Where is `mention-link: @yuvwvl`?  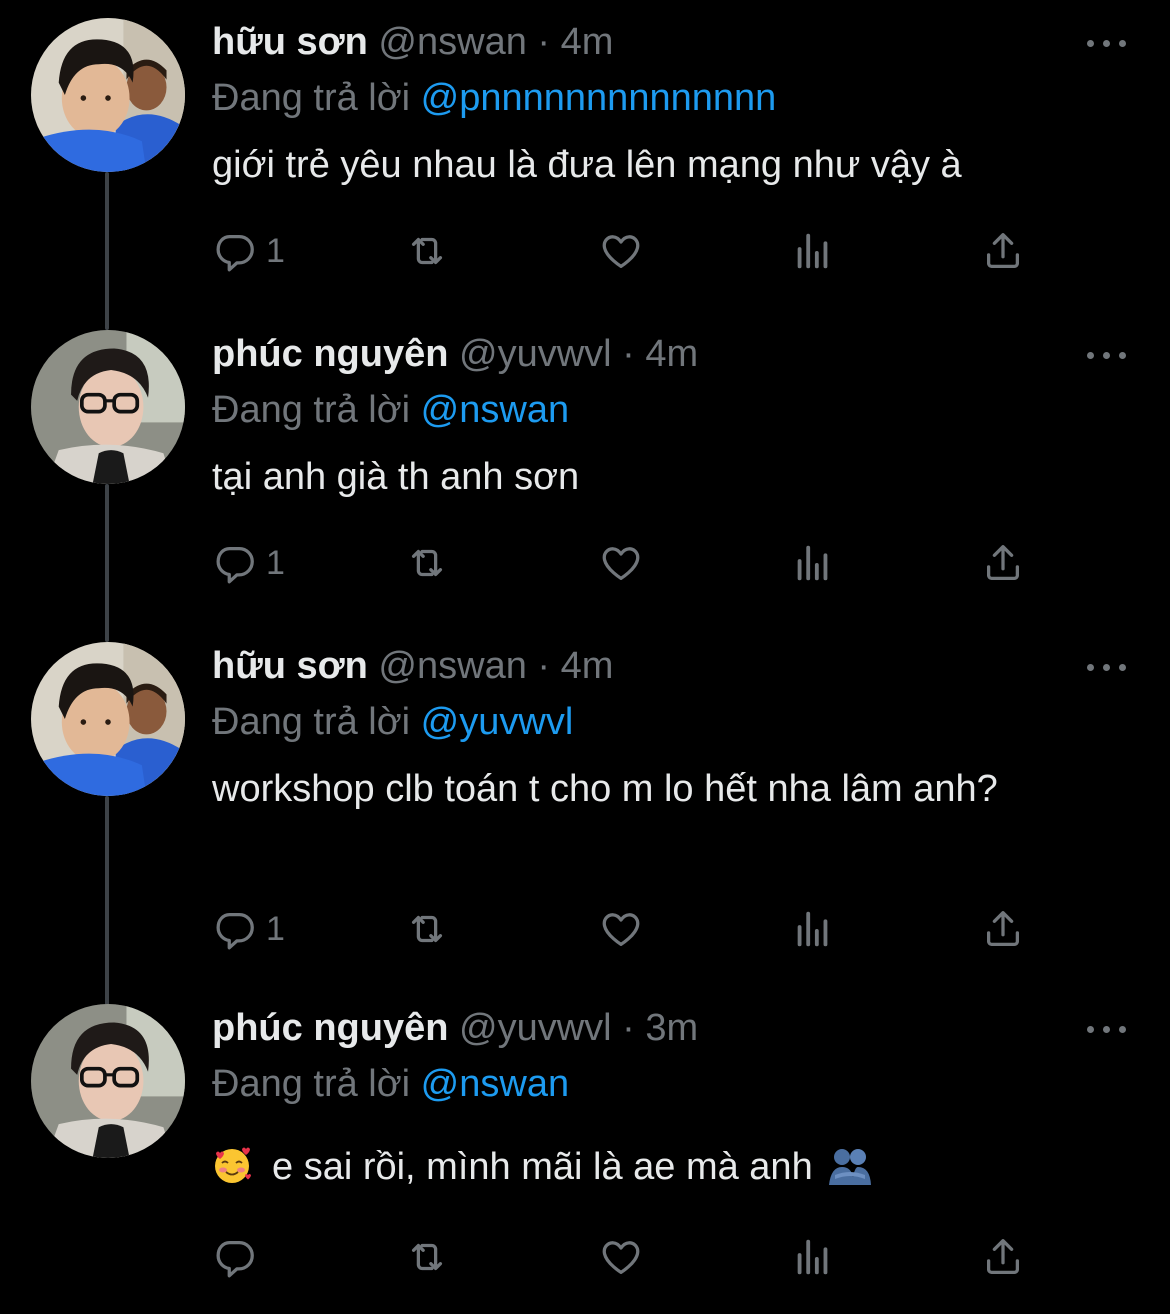
mention-link: @yuvwvl is located at coordinates (497, 722).